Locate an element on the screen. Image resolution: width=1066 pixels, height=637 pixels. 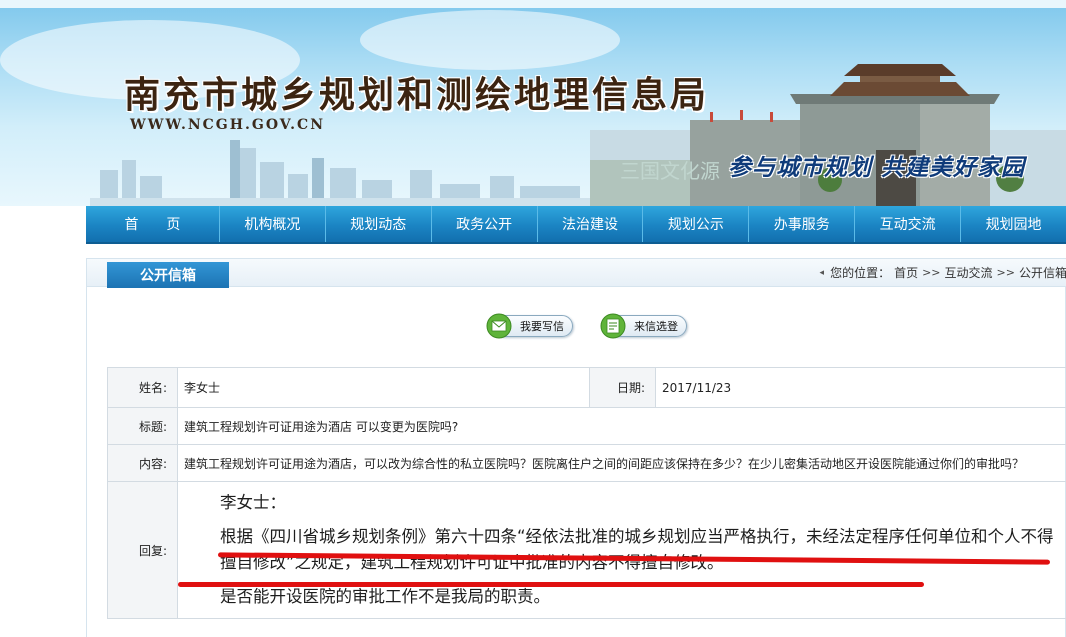
city-gate-image: 三国文化源 is located at coordinates (828, 135).